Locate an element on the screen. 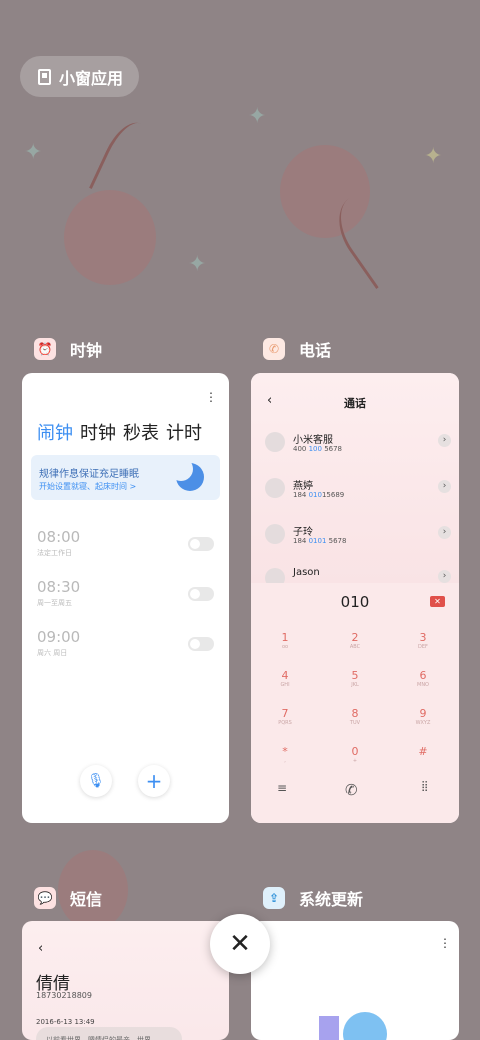 The width and height of the screenshot is (480, 1040). dial-key-0: 0 + is located at coordinates (355, 754).